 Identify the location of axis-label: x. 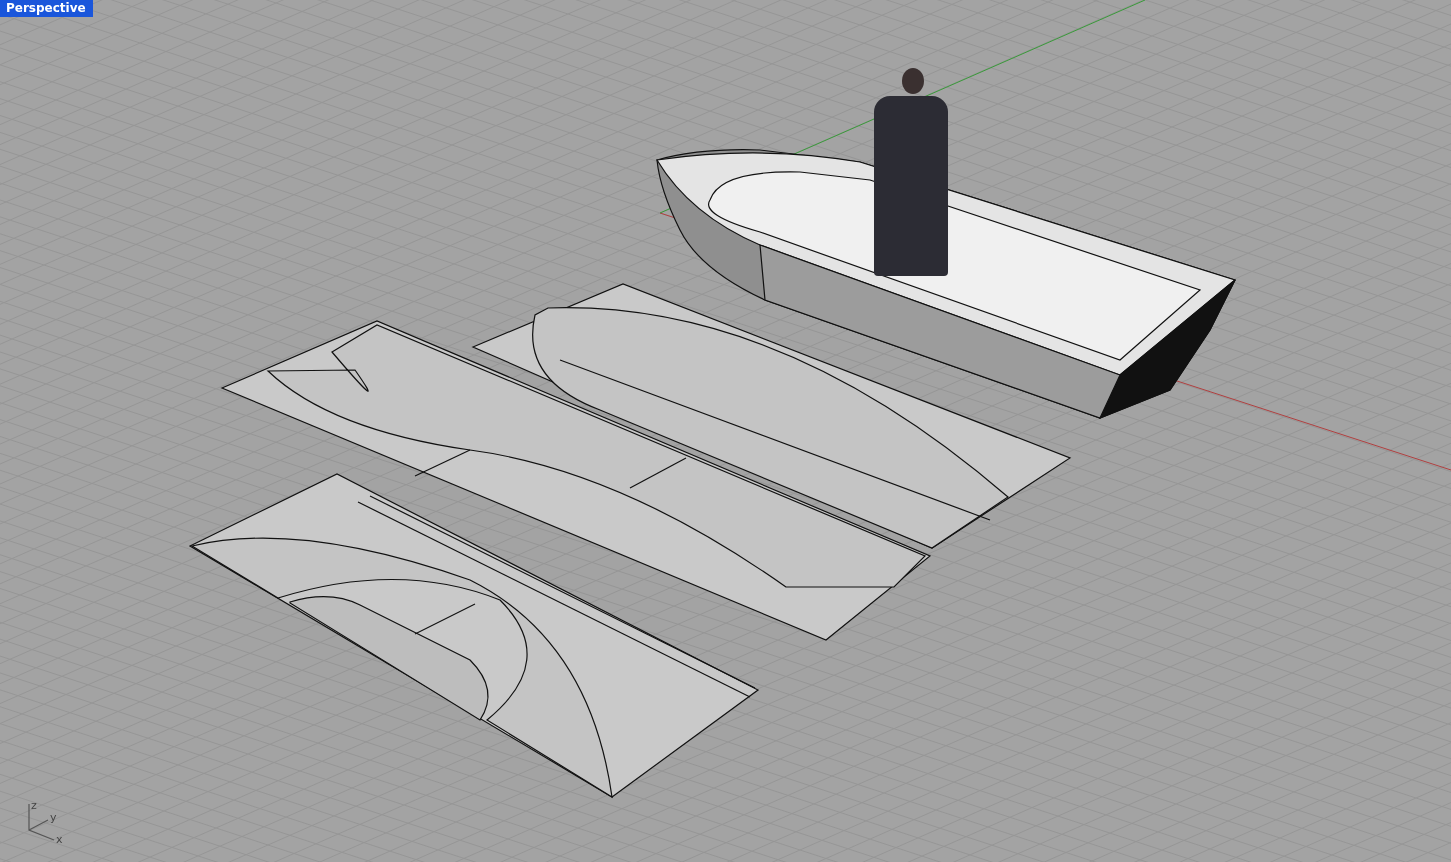
(59, 839).